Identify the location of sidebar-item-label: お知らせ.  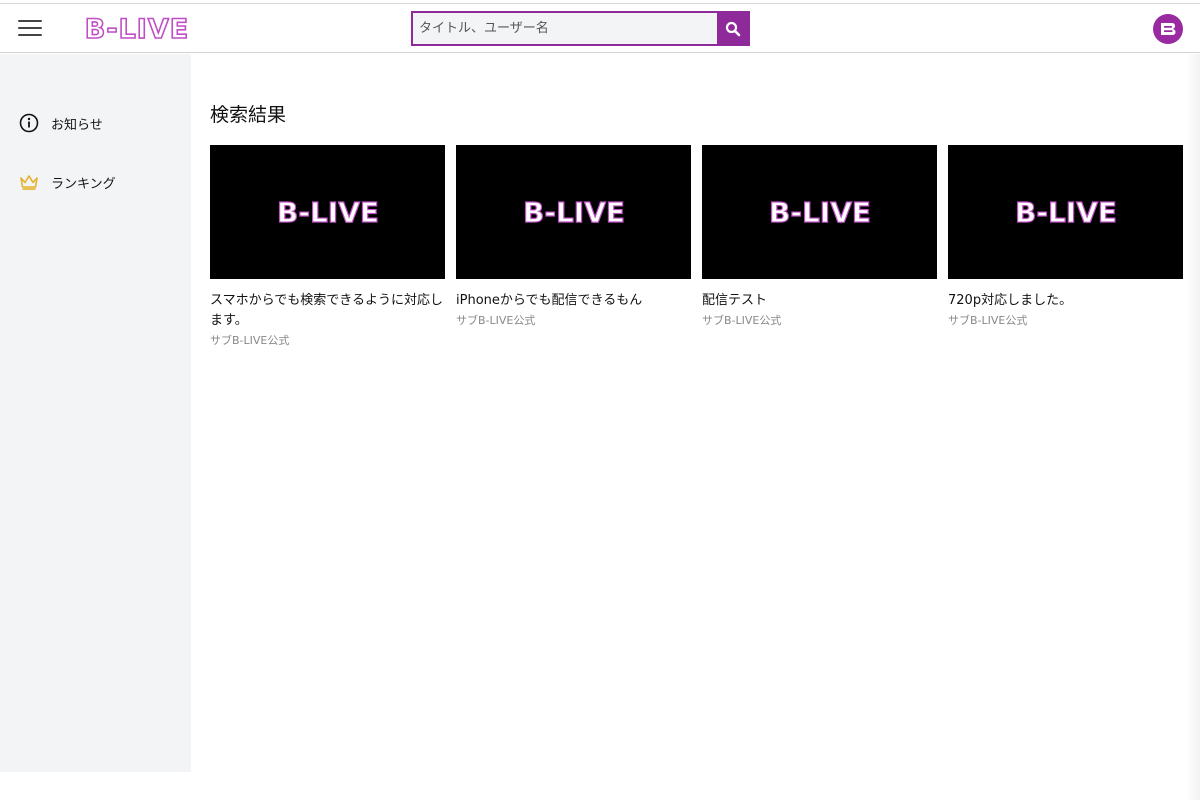
(77, 125).